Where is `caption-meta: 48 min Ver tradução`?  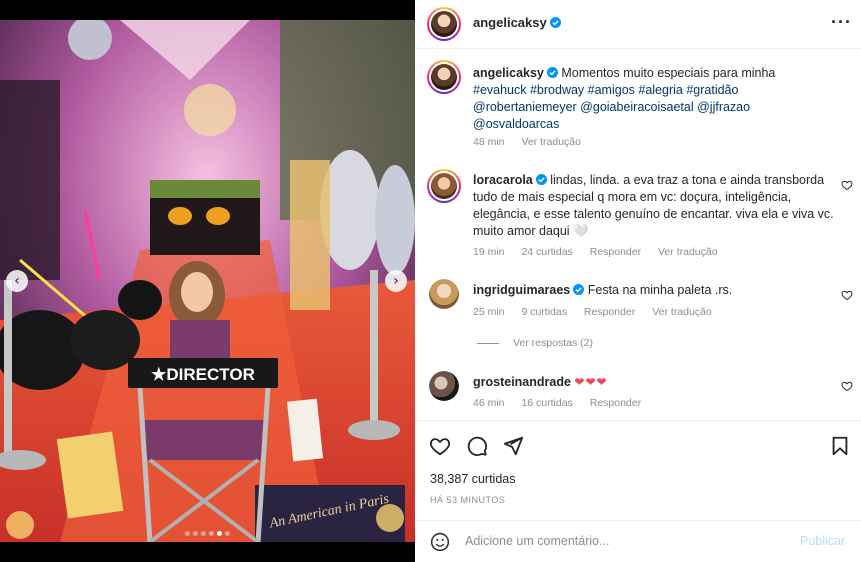
caption-meta: 48 min Ver tradução is located at coordinates (534, 142).